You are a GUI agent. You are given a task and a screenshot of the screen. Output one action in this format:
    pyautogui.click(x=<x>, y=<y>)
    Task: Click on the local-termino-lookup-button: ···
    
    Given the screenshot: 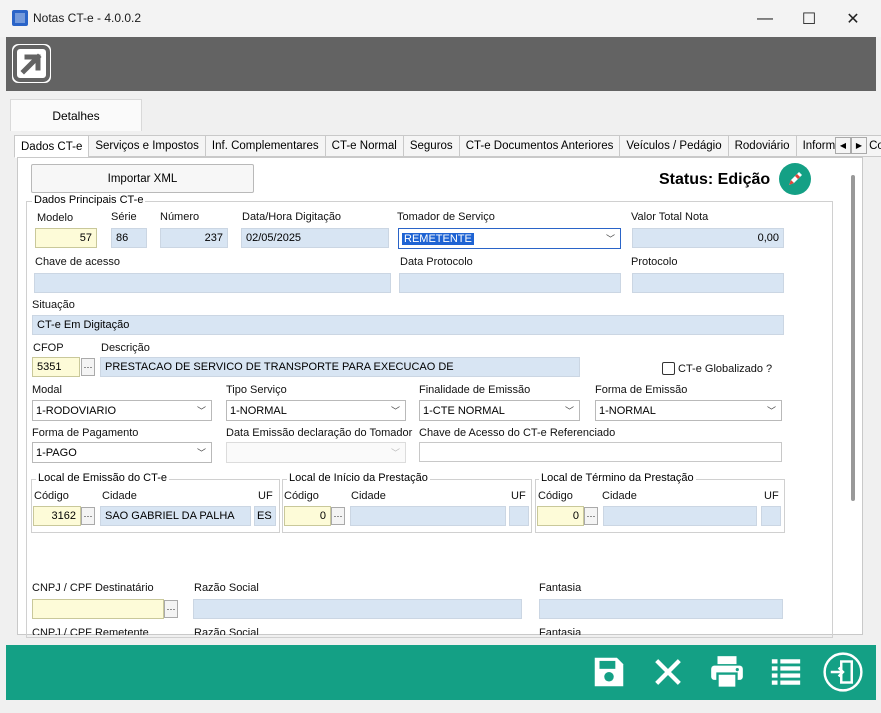 What is the action you would take?
    pyautogui.click(x=591, y=516)
    